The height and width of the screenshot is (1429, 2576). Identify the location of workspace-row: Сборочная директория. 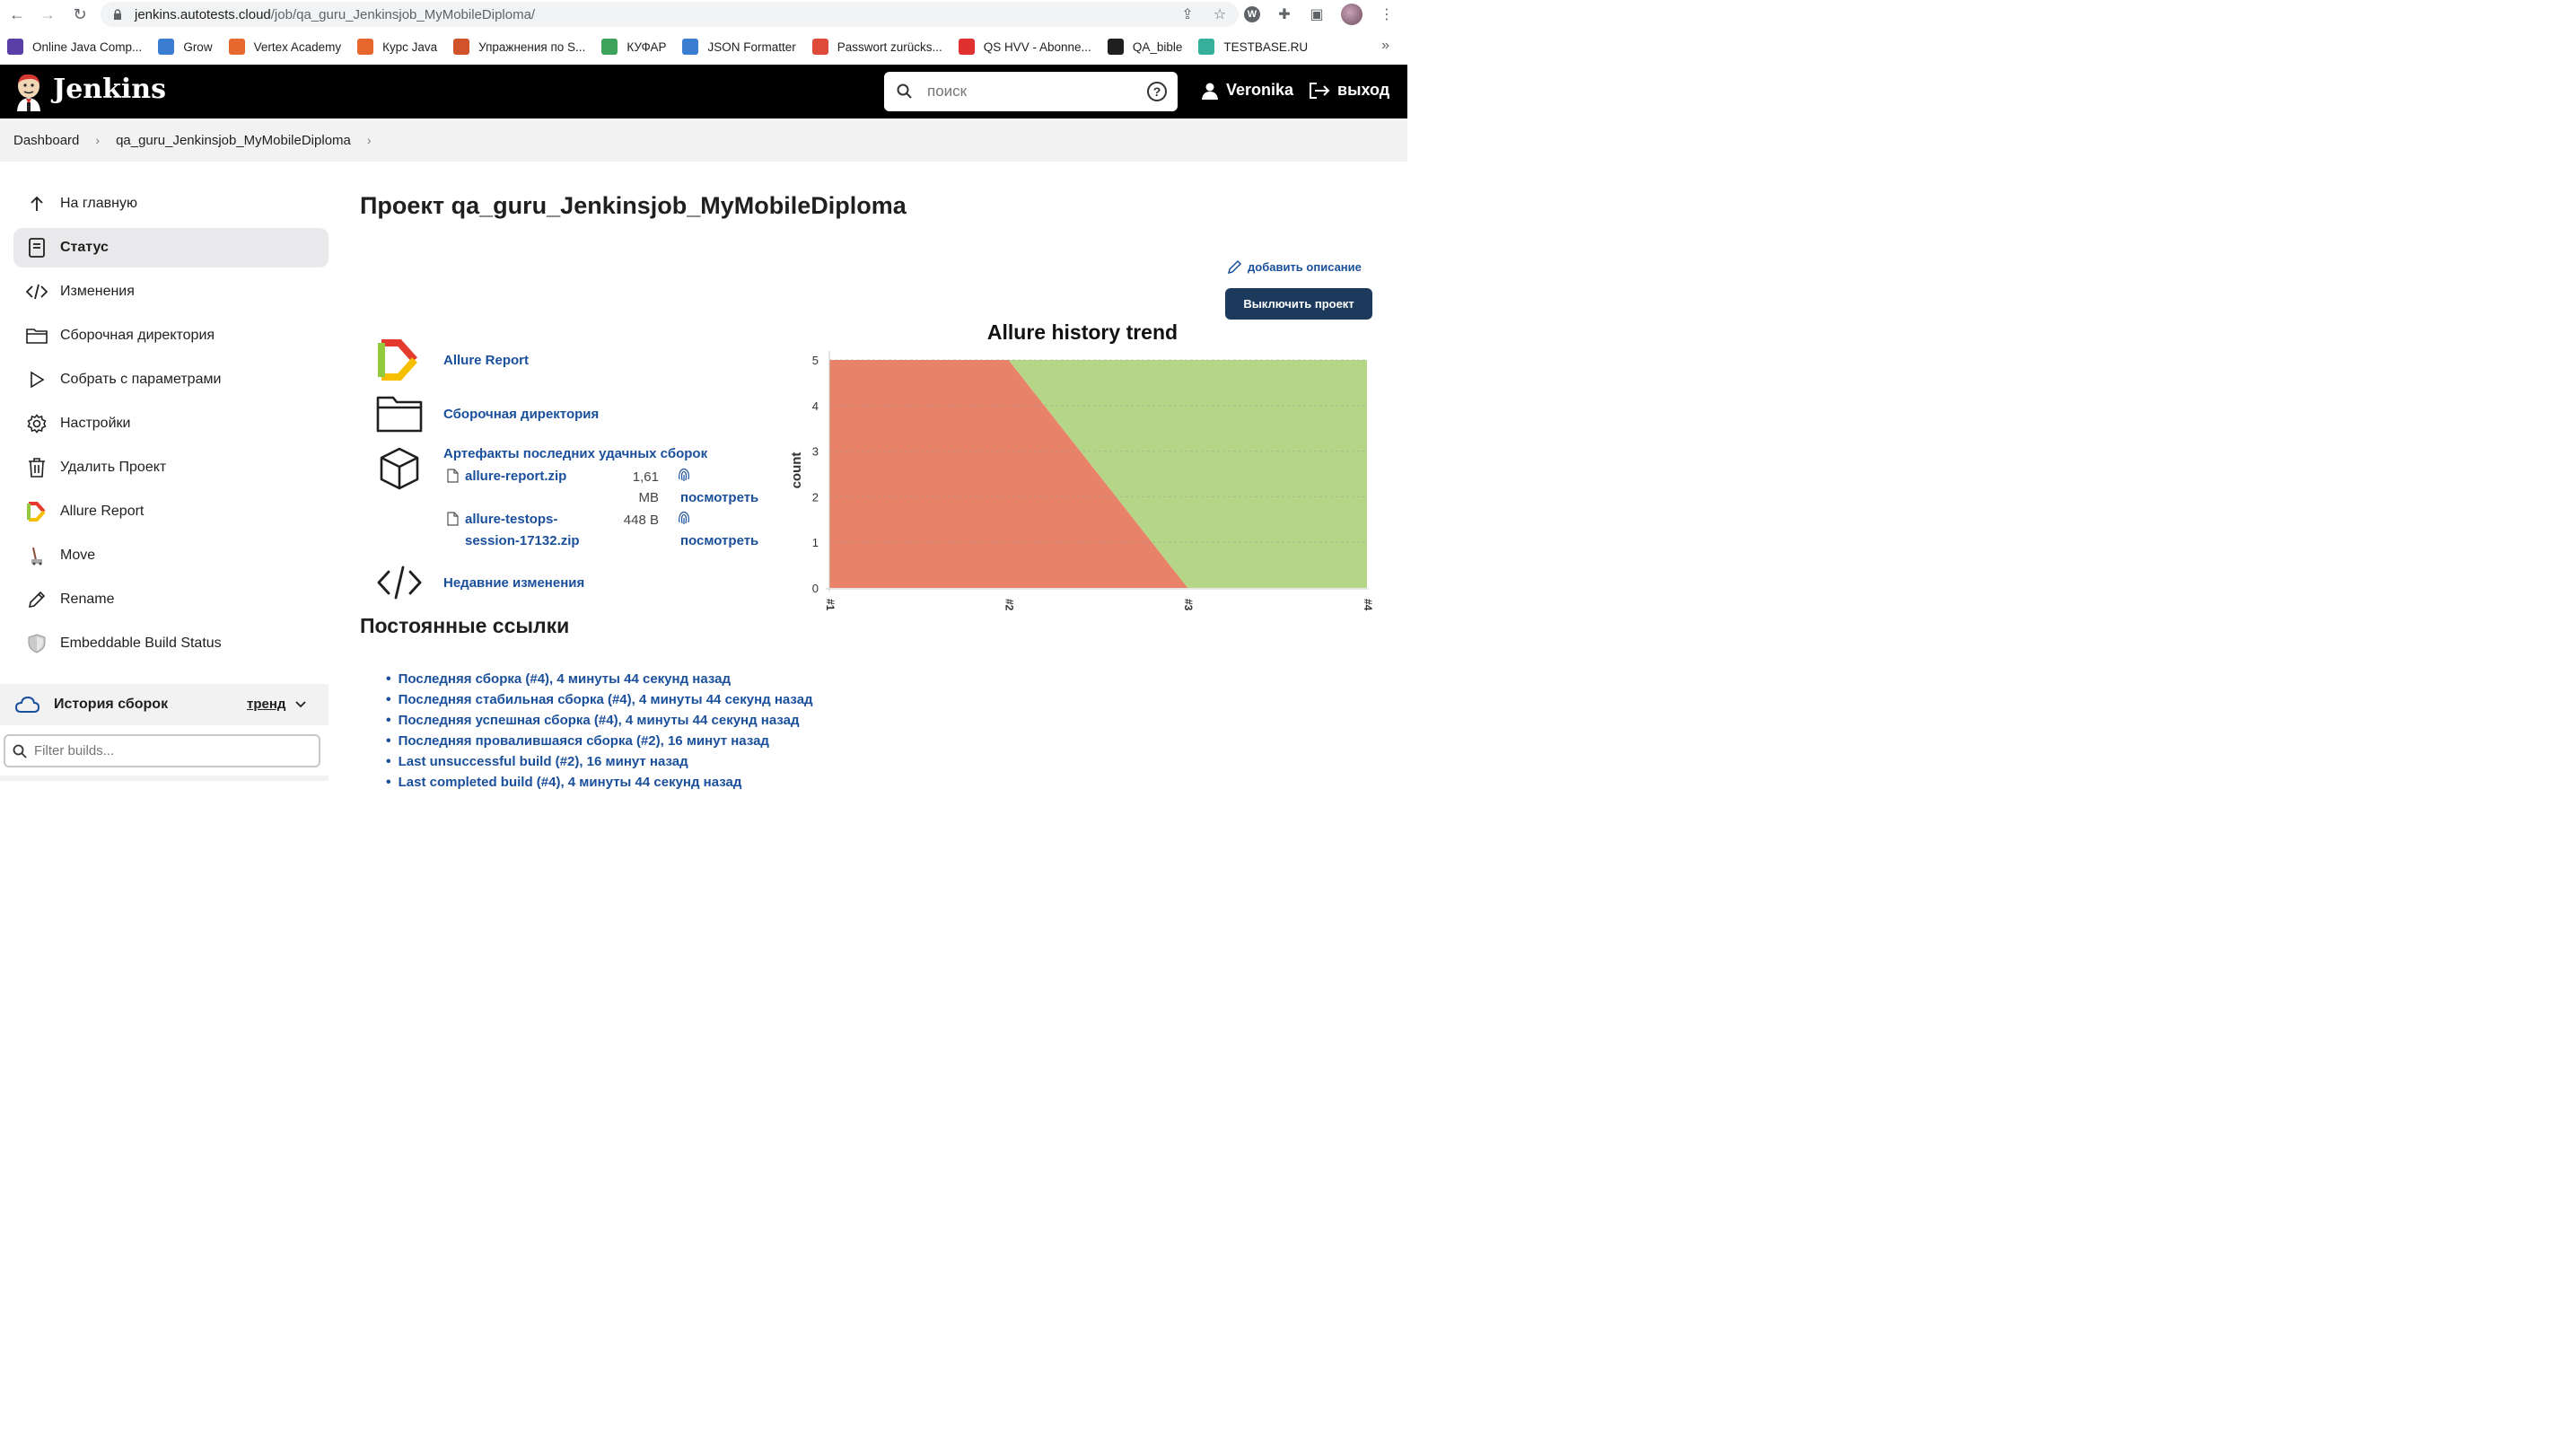
(487, 413).